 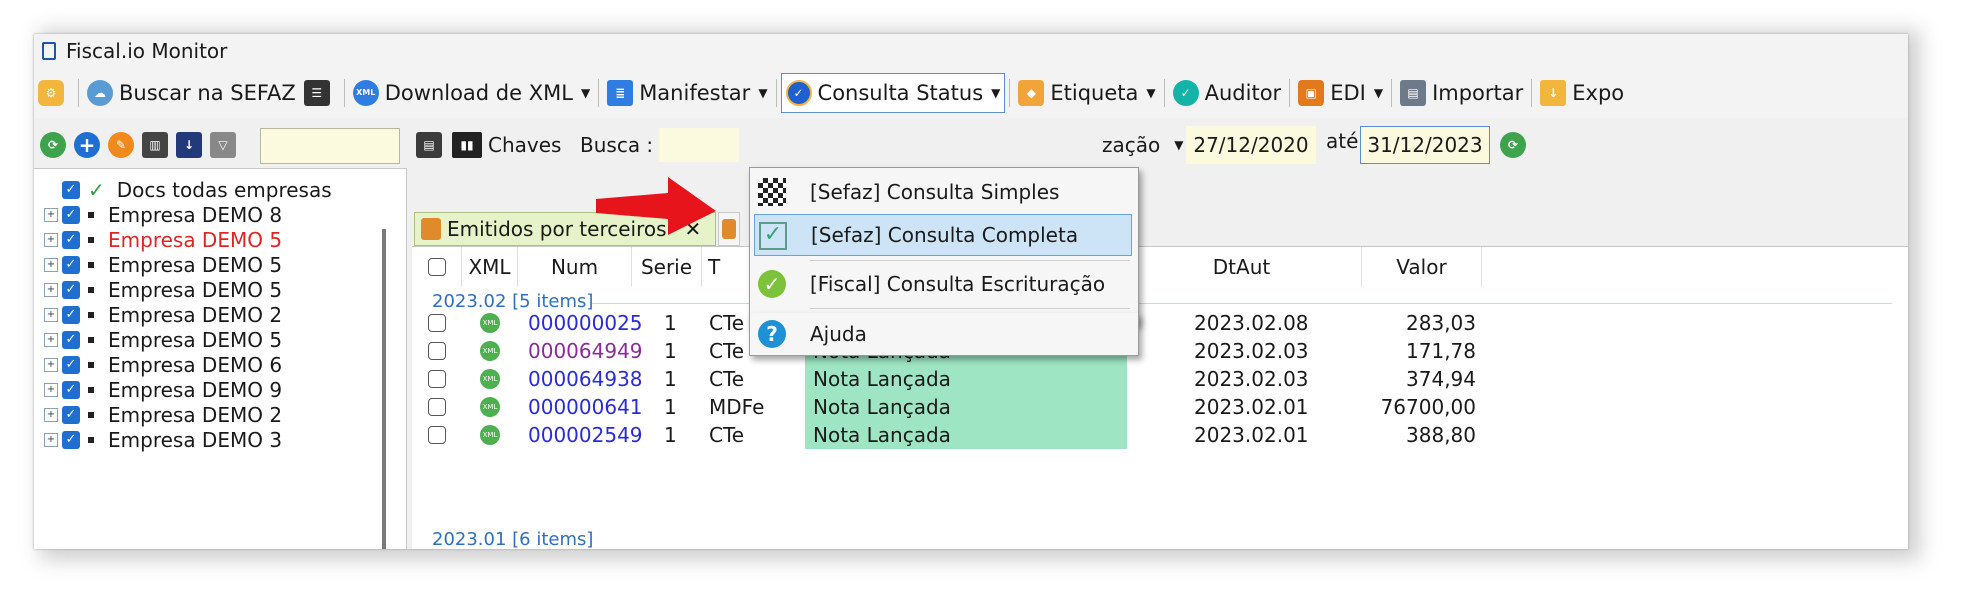 What do you see at coordinates (512, 539) in the screenshot?
I see `group-header: 2023.01 [6 items]` at bounding box center [512, 539].